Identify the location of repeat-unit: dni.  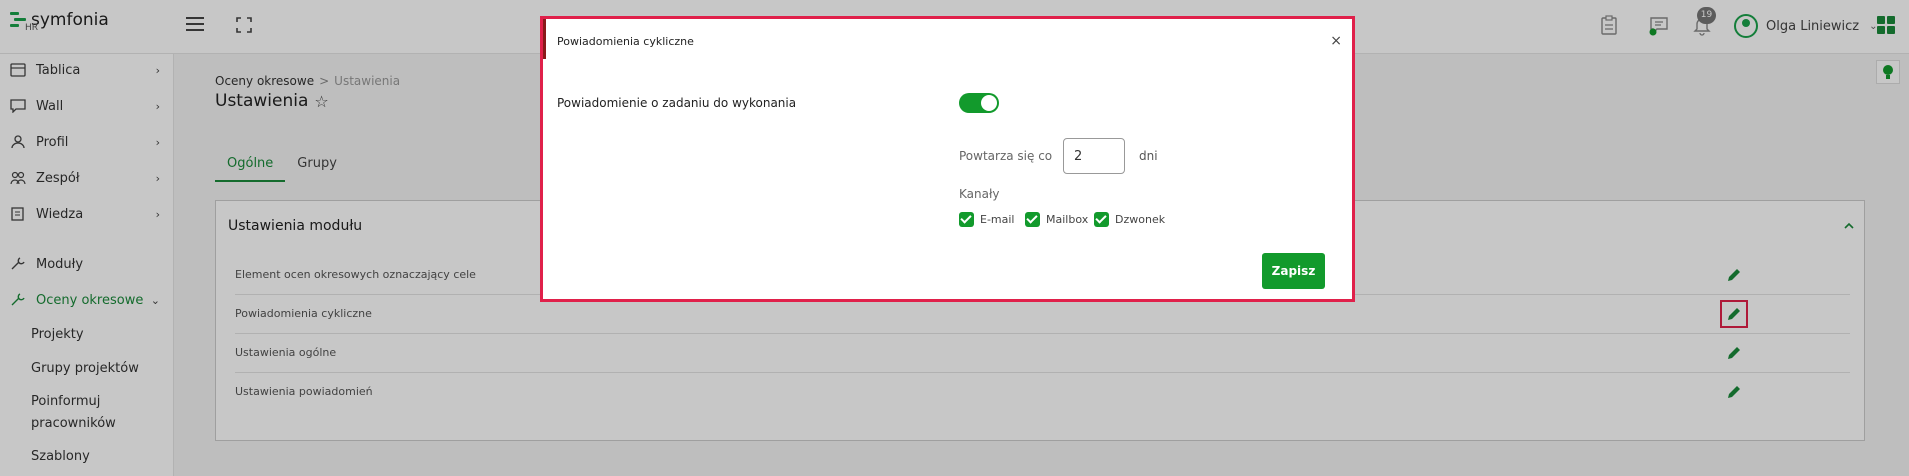
(1148, 156).